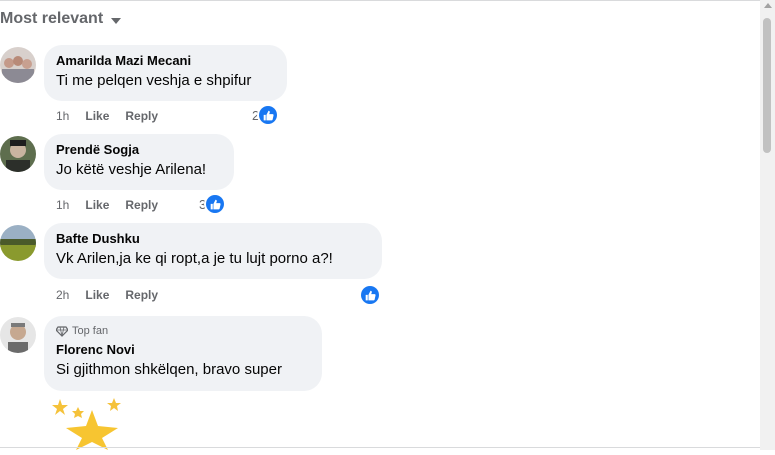 The width and height of the screenshot is (775, 455). Describe the element at coordinates (767, 85) in the screenshot. I see `scrollbar-thumb` at that location.